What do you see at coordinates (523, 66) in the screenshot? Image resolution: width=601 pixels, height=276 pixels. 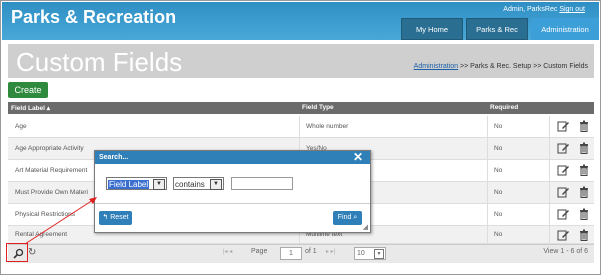 I see `breadcrumb-rest: >> Parks & Rec. Setup >> Custom Fields` at bounding box center [523, 66].